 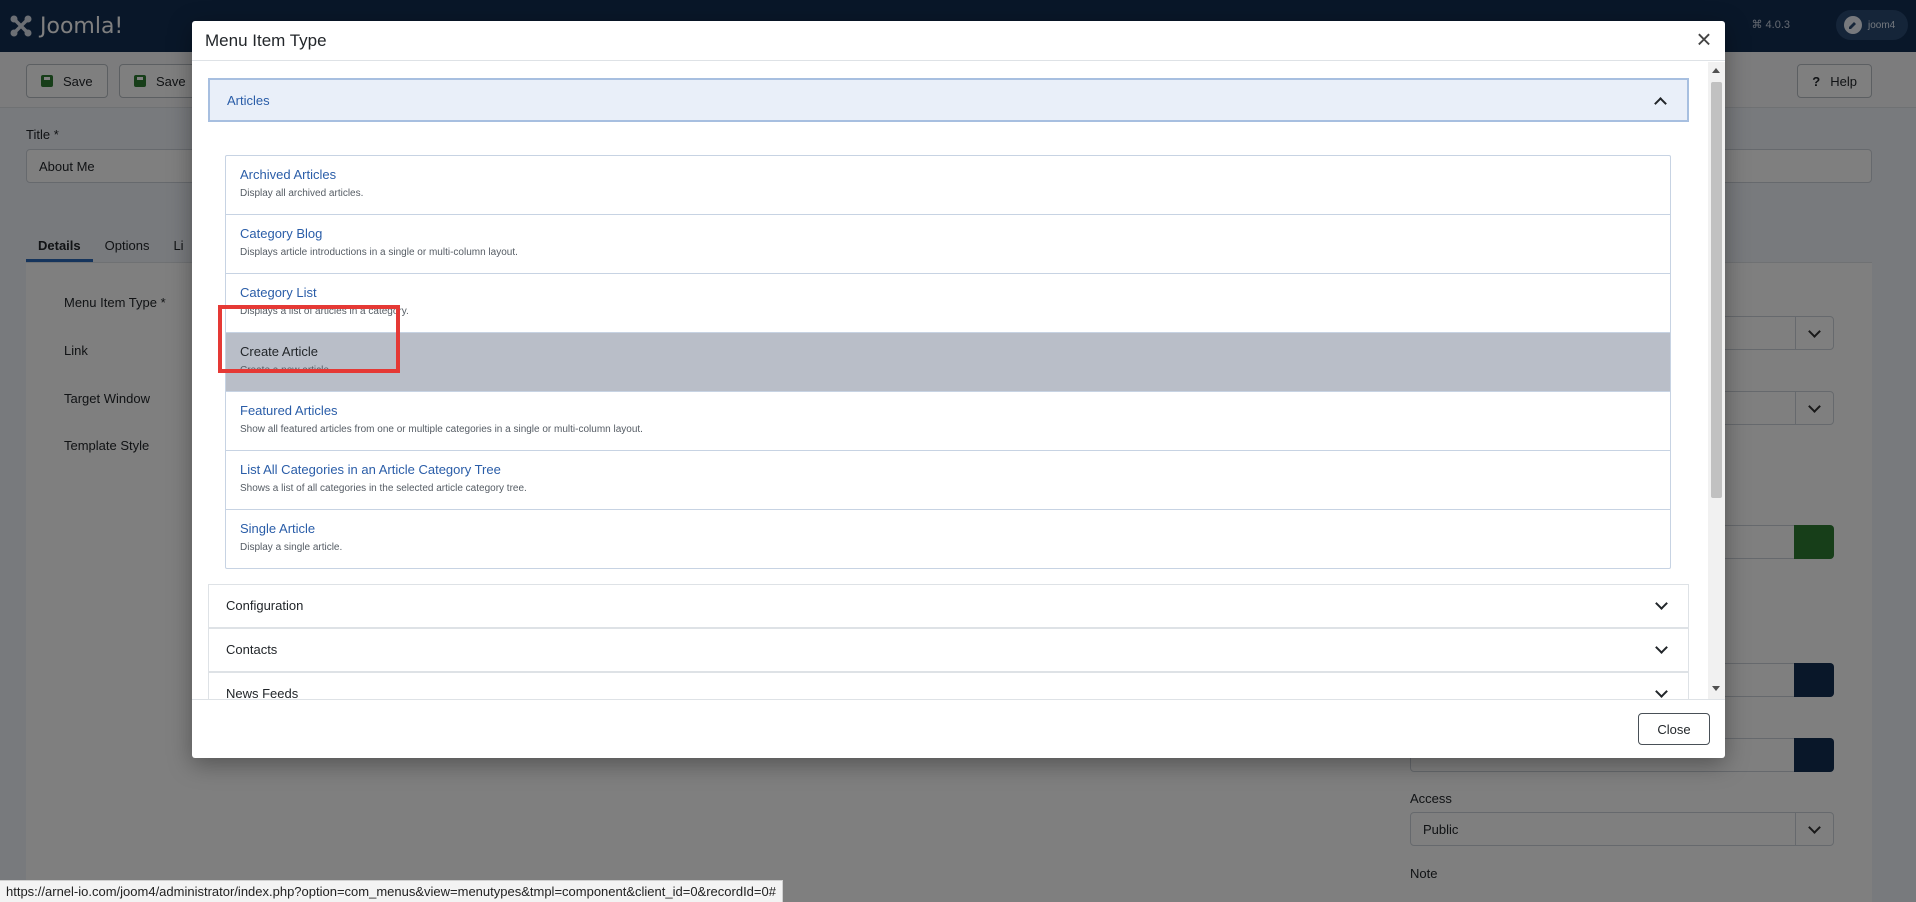 I want to click on scrollbar-thumb, so click(x=1716, y=290).